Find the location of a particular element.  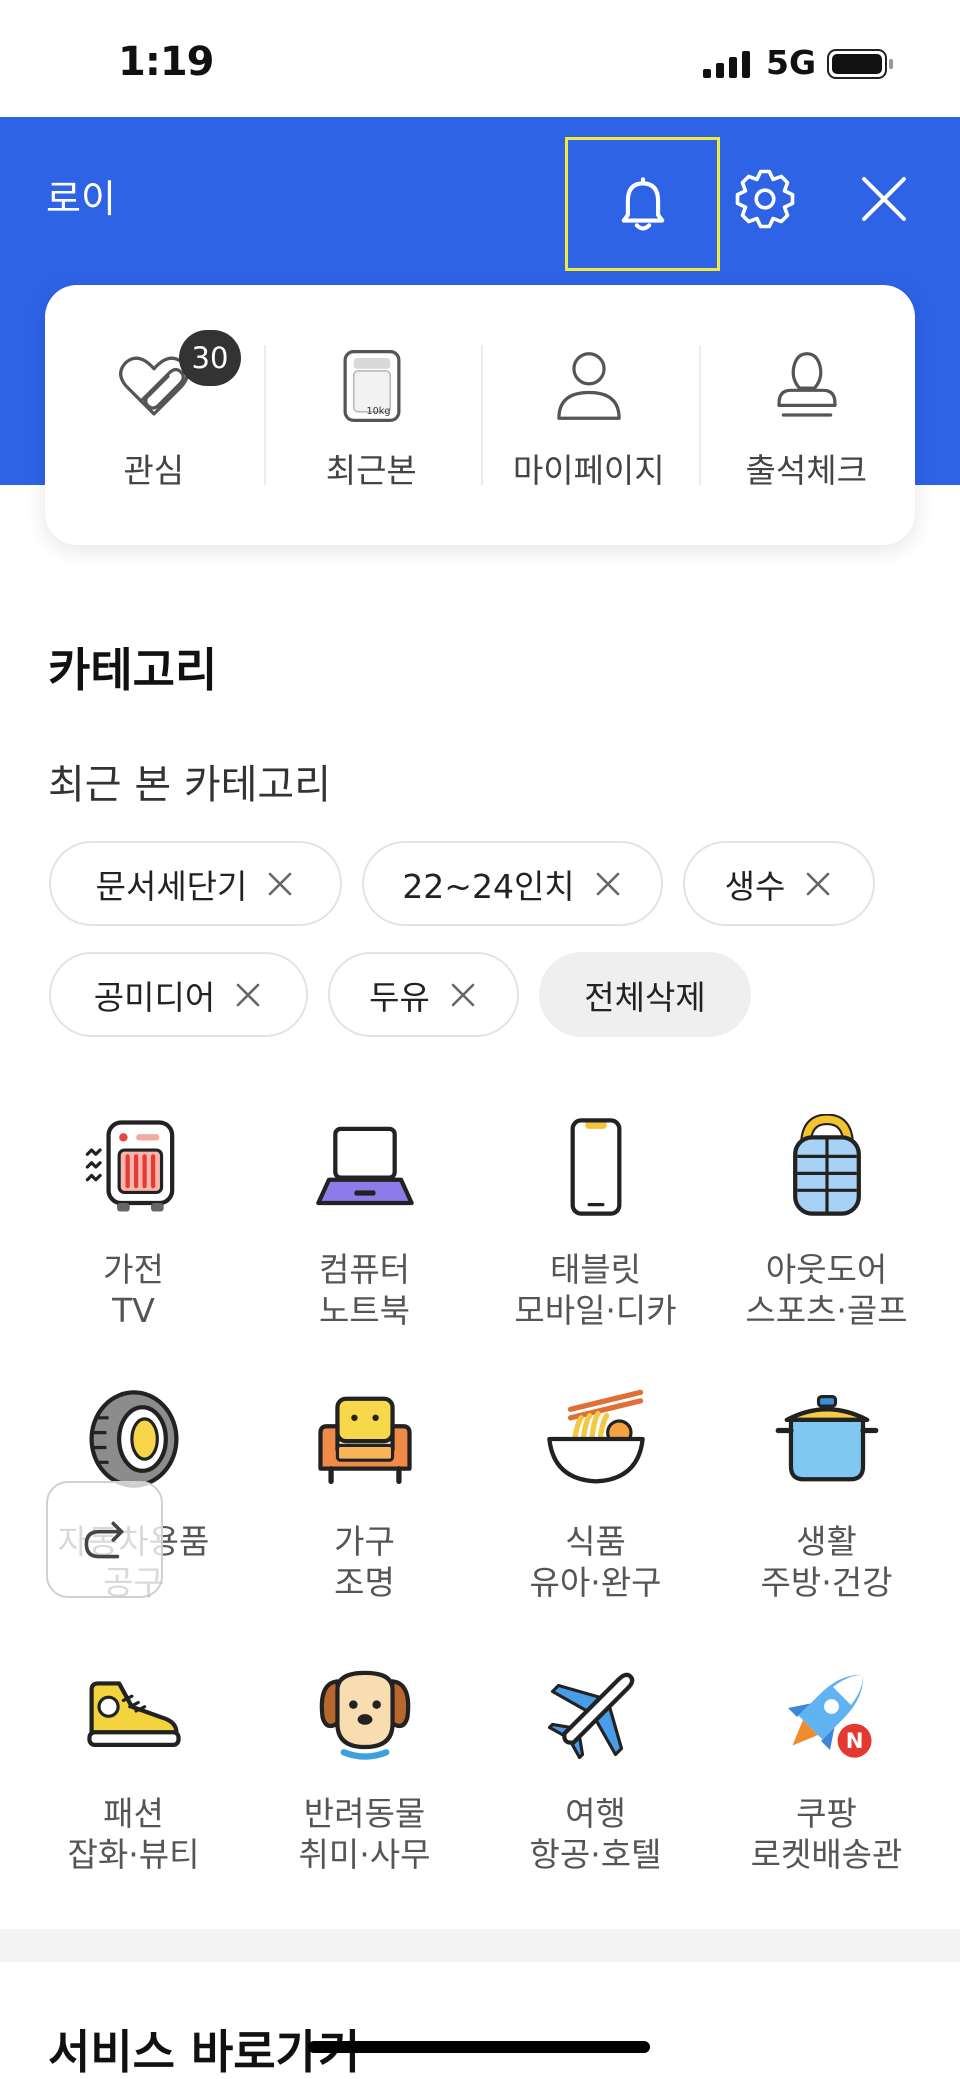

quick-menu-card: 30 관심 10kg 최근본 마이페이지 출석체크 is located at coordinates (480, 415).